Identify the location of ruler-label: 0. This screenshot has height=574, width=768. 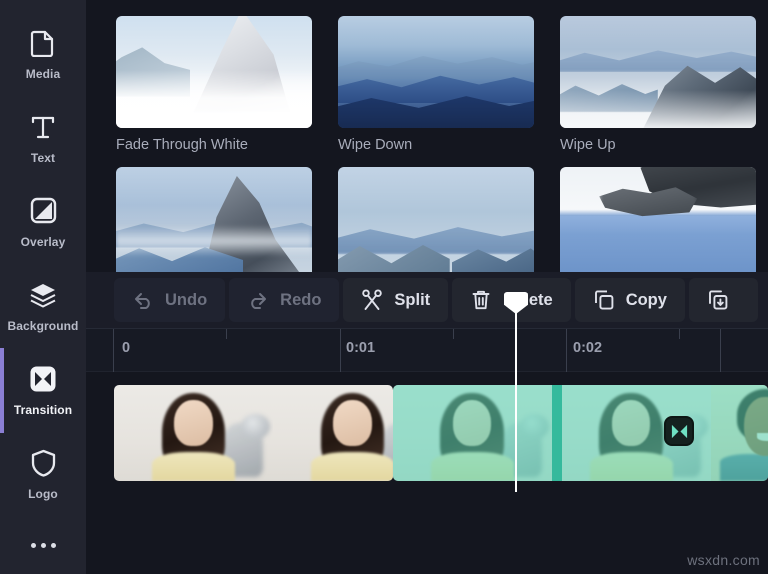
(126, 348).